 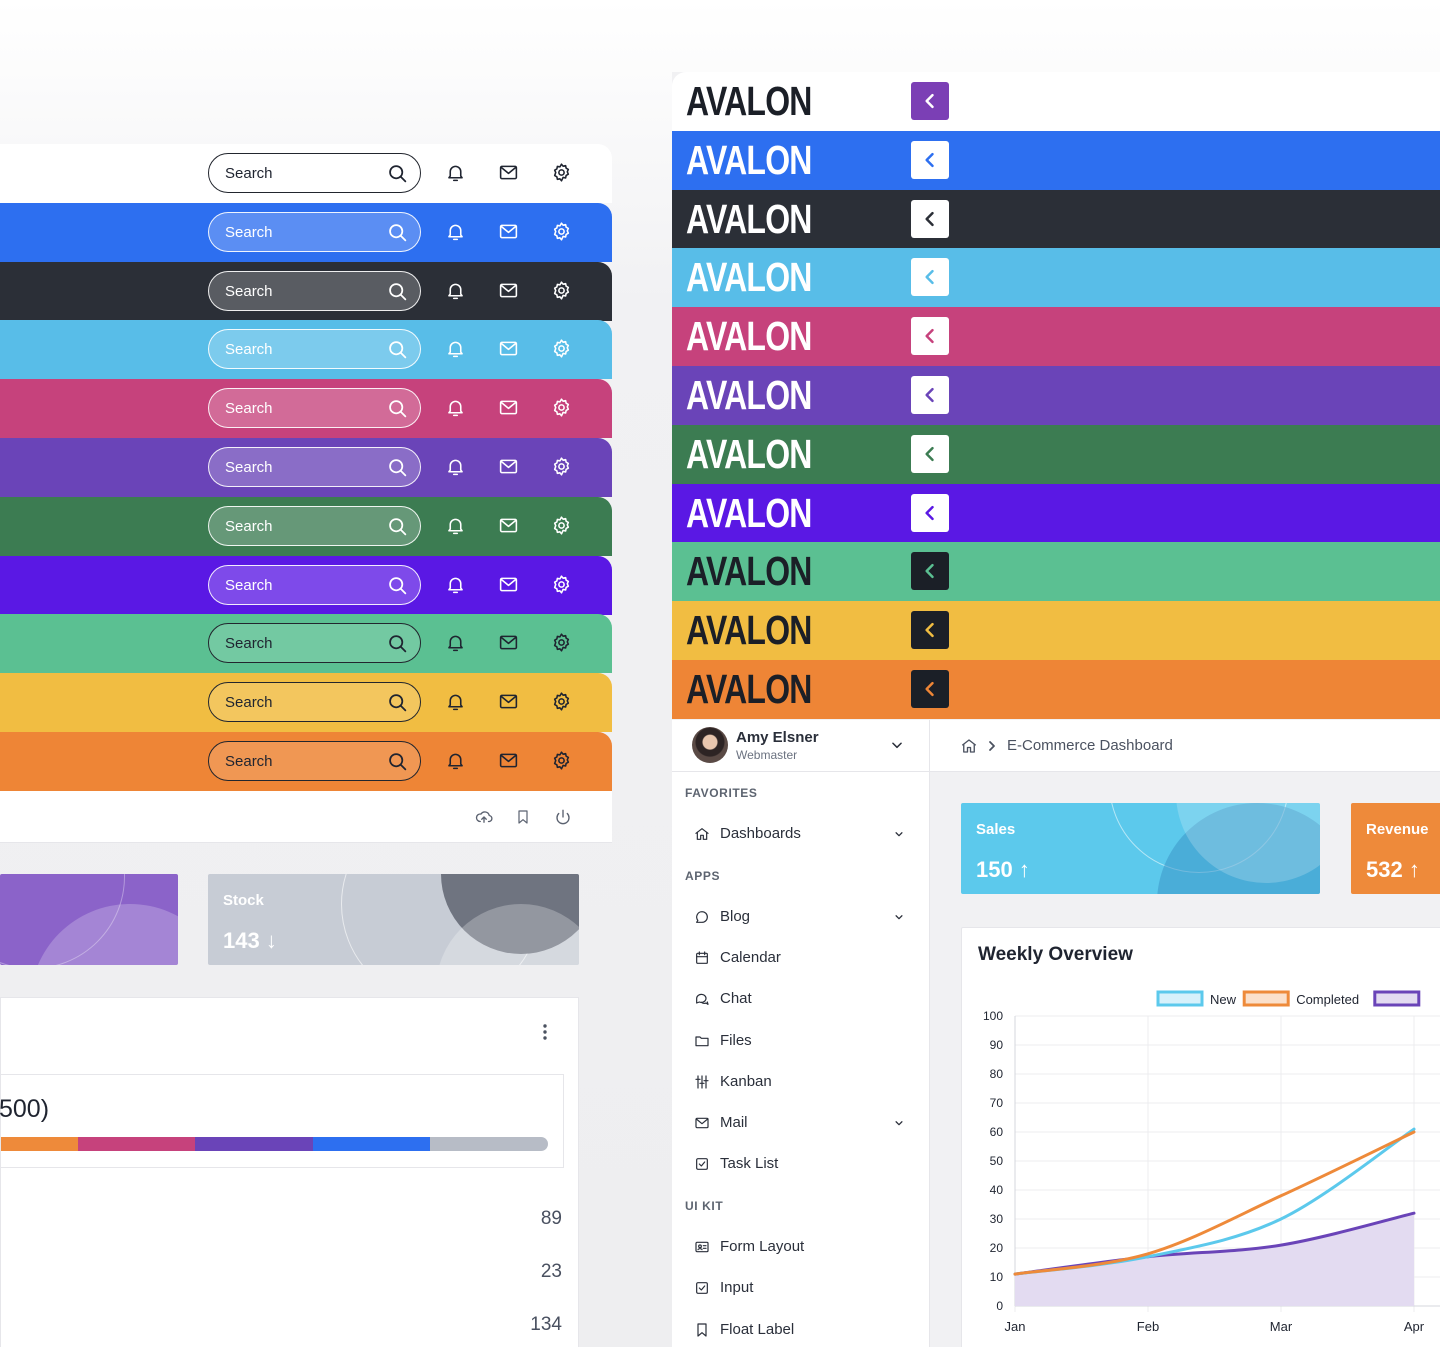 What do you see at coordinates (969, 746) in the screenshot?
I see `home-icon` at bounding box center [969, 746].